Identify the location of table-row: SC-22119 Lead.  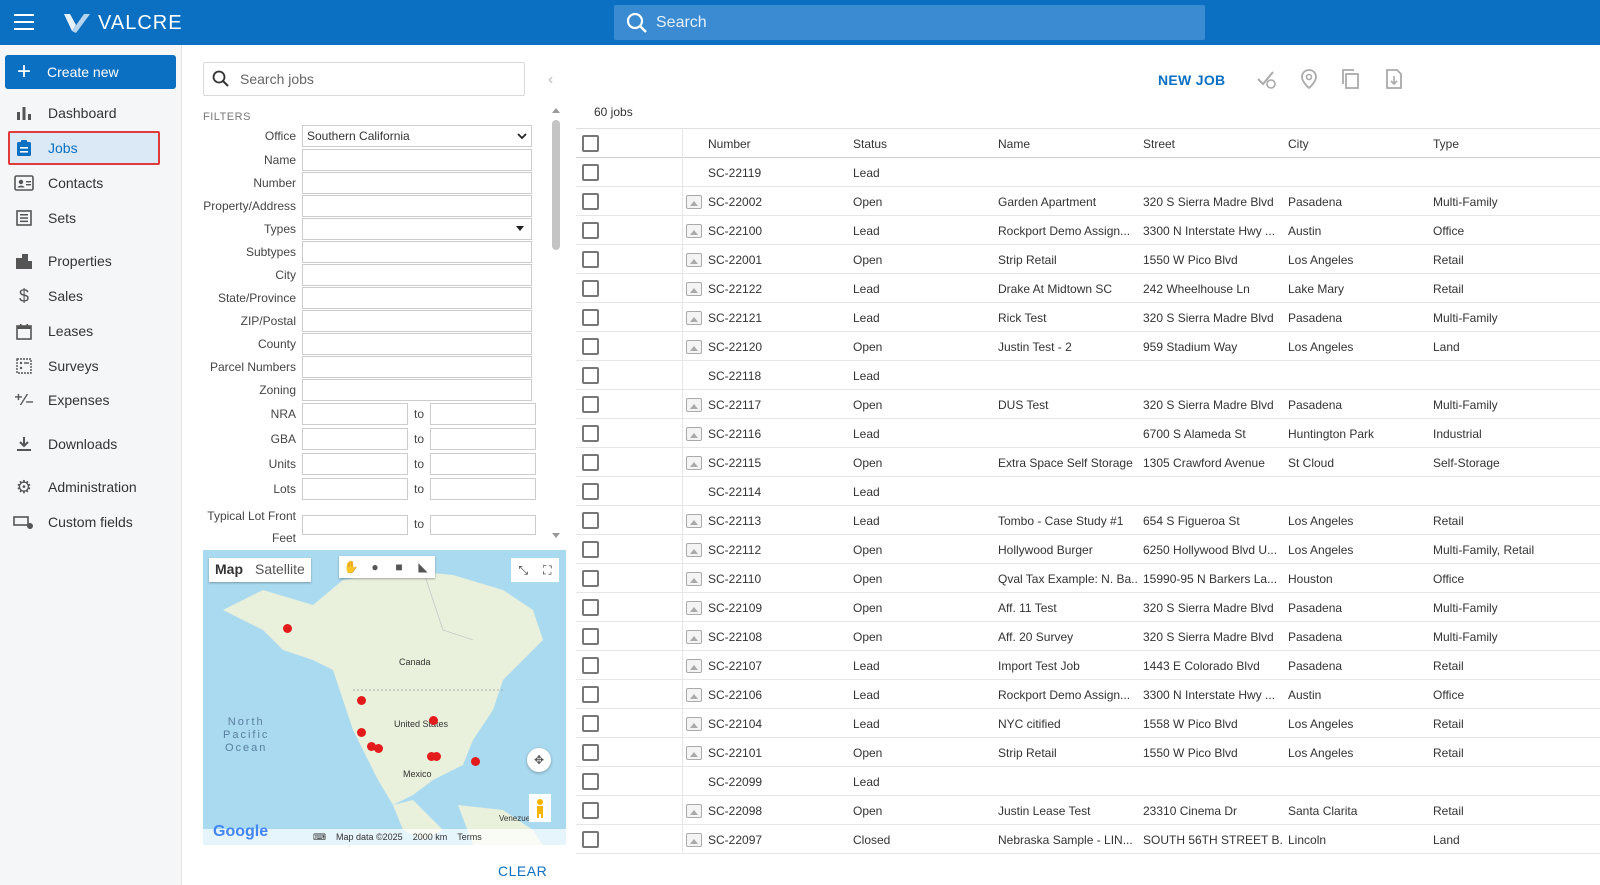
(1088, 172).